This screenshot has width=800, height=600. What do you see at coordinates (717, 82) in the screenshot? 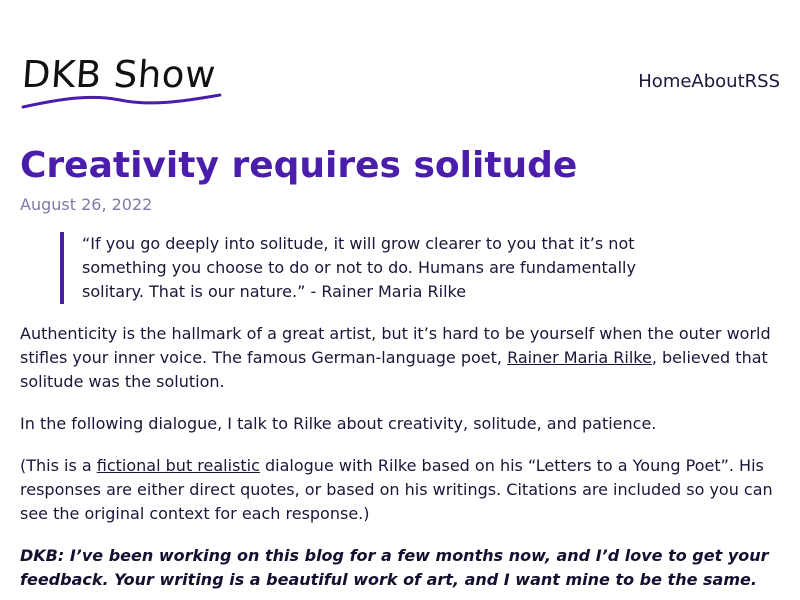
I see `nav-about-link: About` at bounding box center [717, 82].